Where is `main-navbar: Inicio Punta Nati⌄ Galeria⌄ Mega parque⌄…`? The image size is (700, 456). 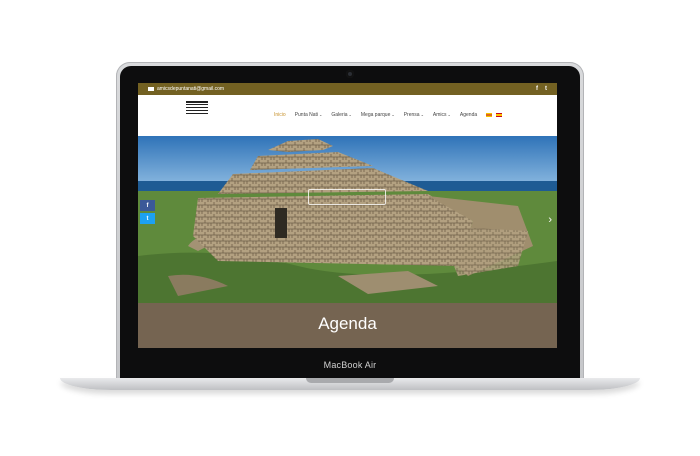
main-navbar: Inicio Punta Nati⌄ Galeria⌄ Mega parque⌄… is located at coordinates (347, 115).